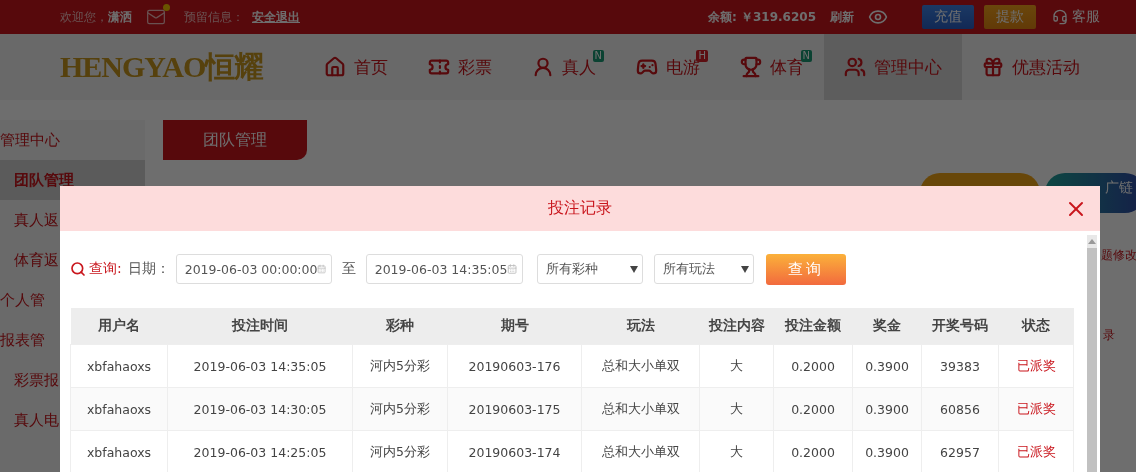  I want to click on column-header: 奖金, so click(887, 326).